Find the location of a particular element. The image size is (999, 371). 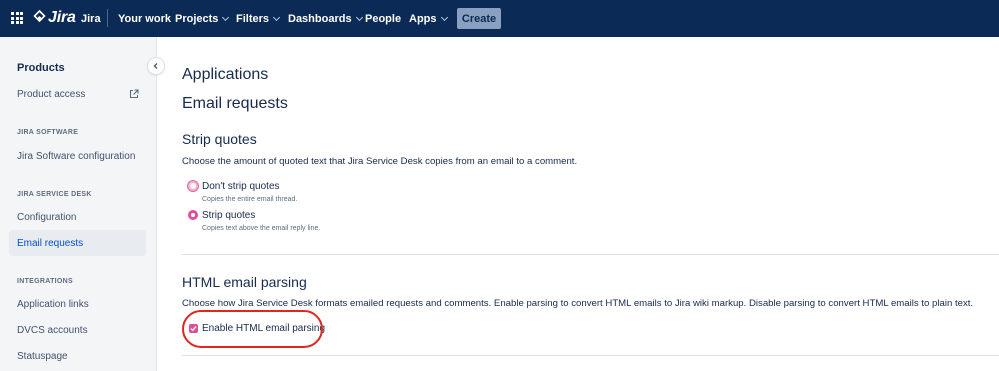

sidebar-section-jira-service-desk: JIRA SERVICE DESK is located at coordinates (54, 194).